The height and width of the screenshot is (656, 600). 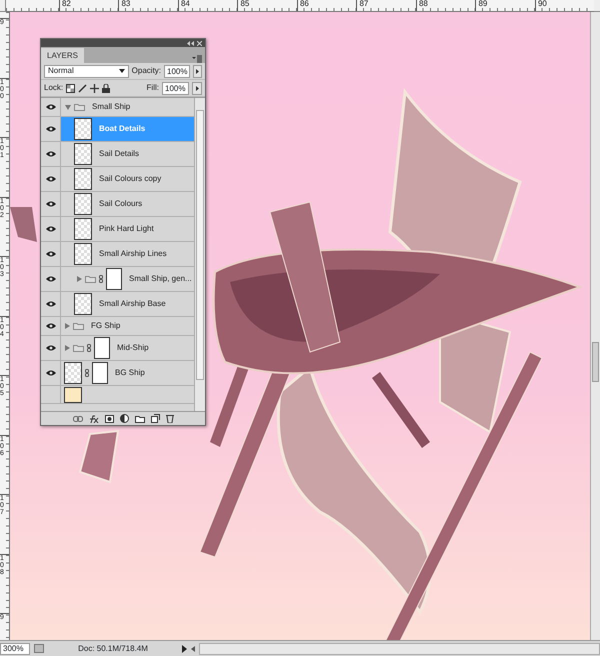 I want to click on ruler-label: 85, so click(x=245, y=4).